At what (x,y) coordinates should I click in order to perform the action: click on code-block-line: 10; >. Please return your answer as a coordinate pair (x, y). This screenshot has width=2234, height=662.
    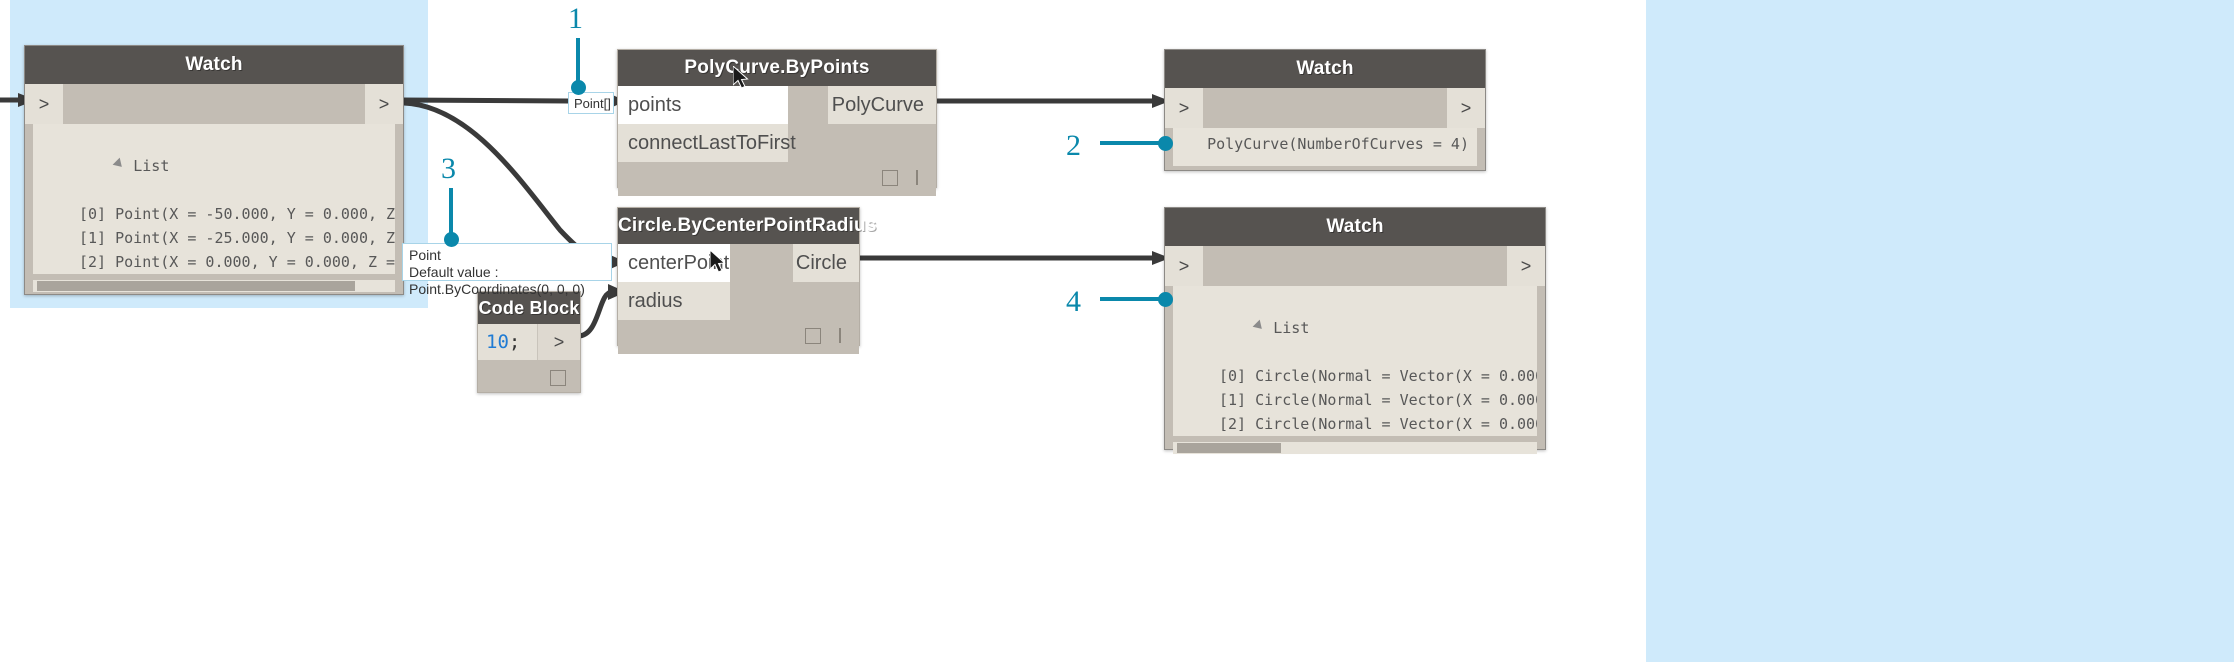
    Looking at the image, I should click on (529, 342).